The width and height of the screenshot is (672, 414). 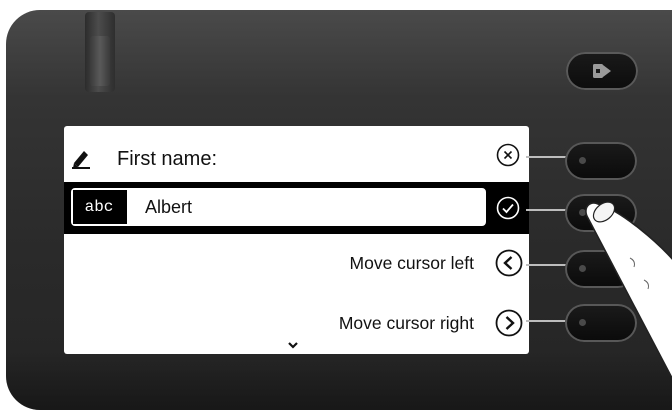 What do you see at coordinates (582, 160) in the screenshot?
I see `key-led` at bounding box center [582, 160].